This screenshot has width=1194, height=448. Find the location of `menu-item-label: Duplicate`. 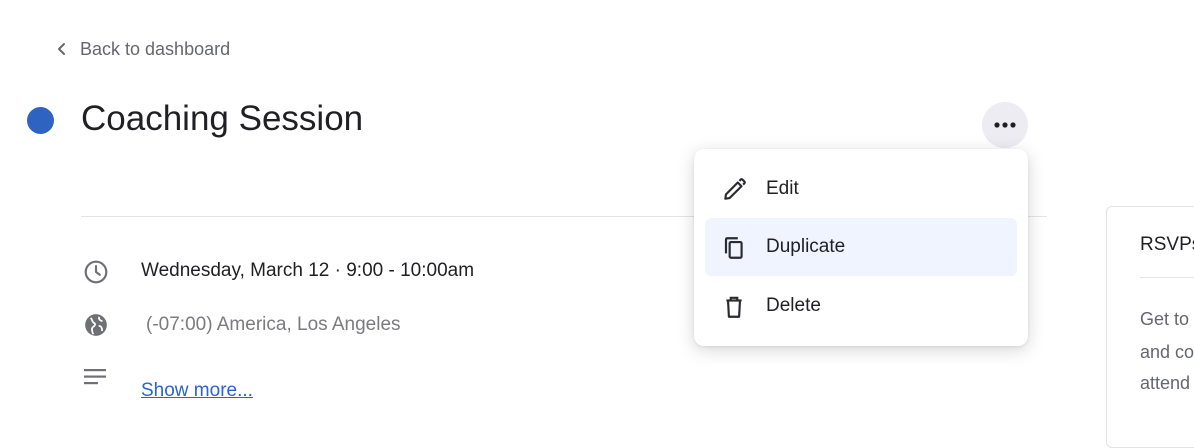

menu-item-label: Duplicate is located at coordinates (806, 246).